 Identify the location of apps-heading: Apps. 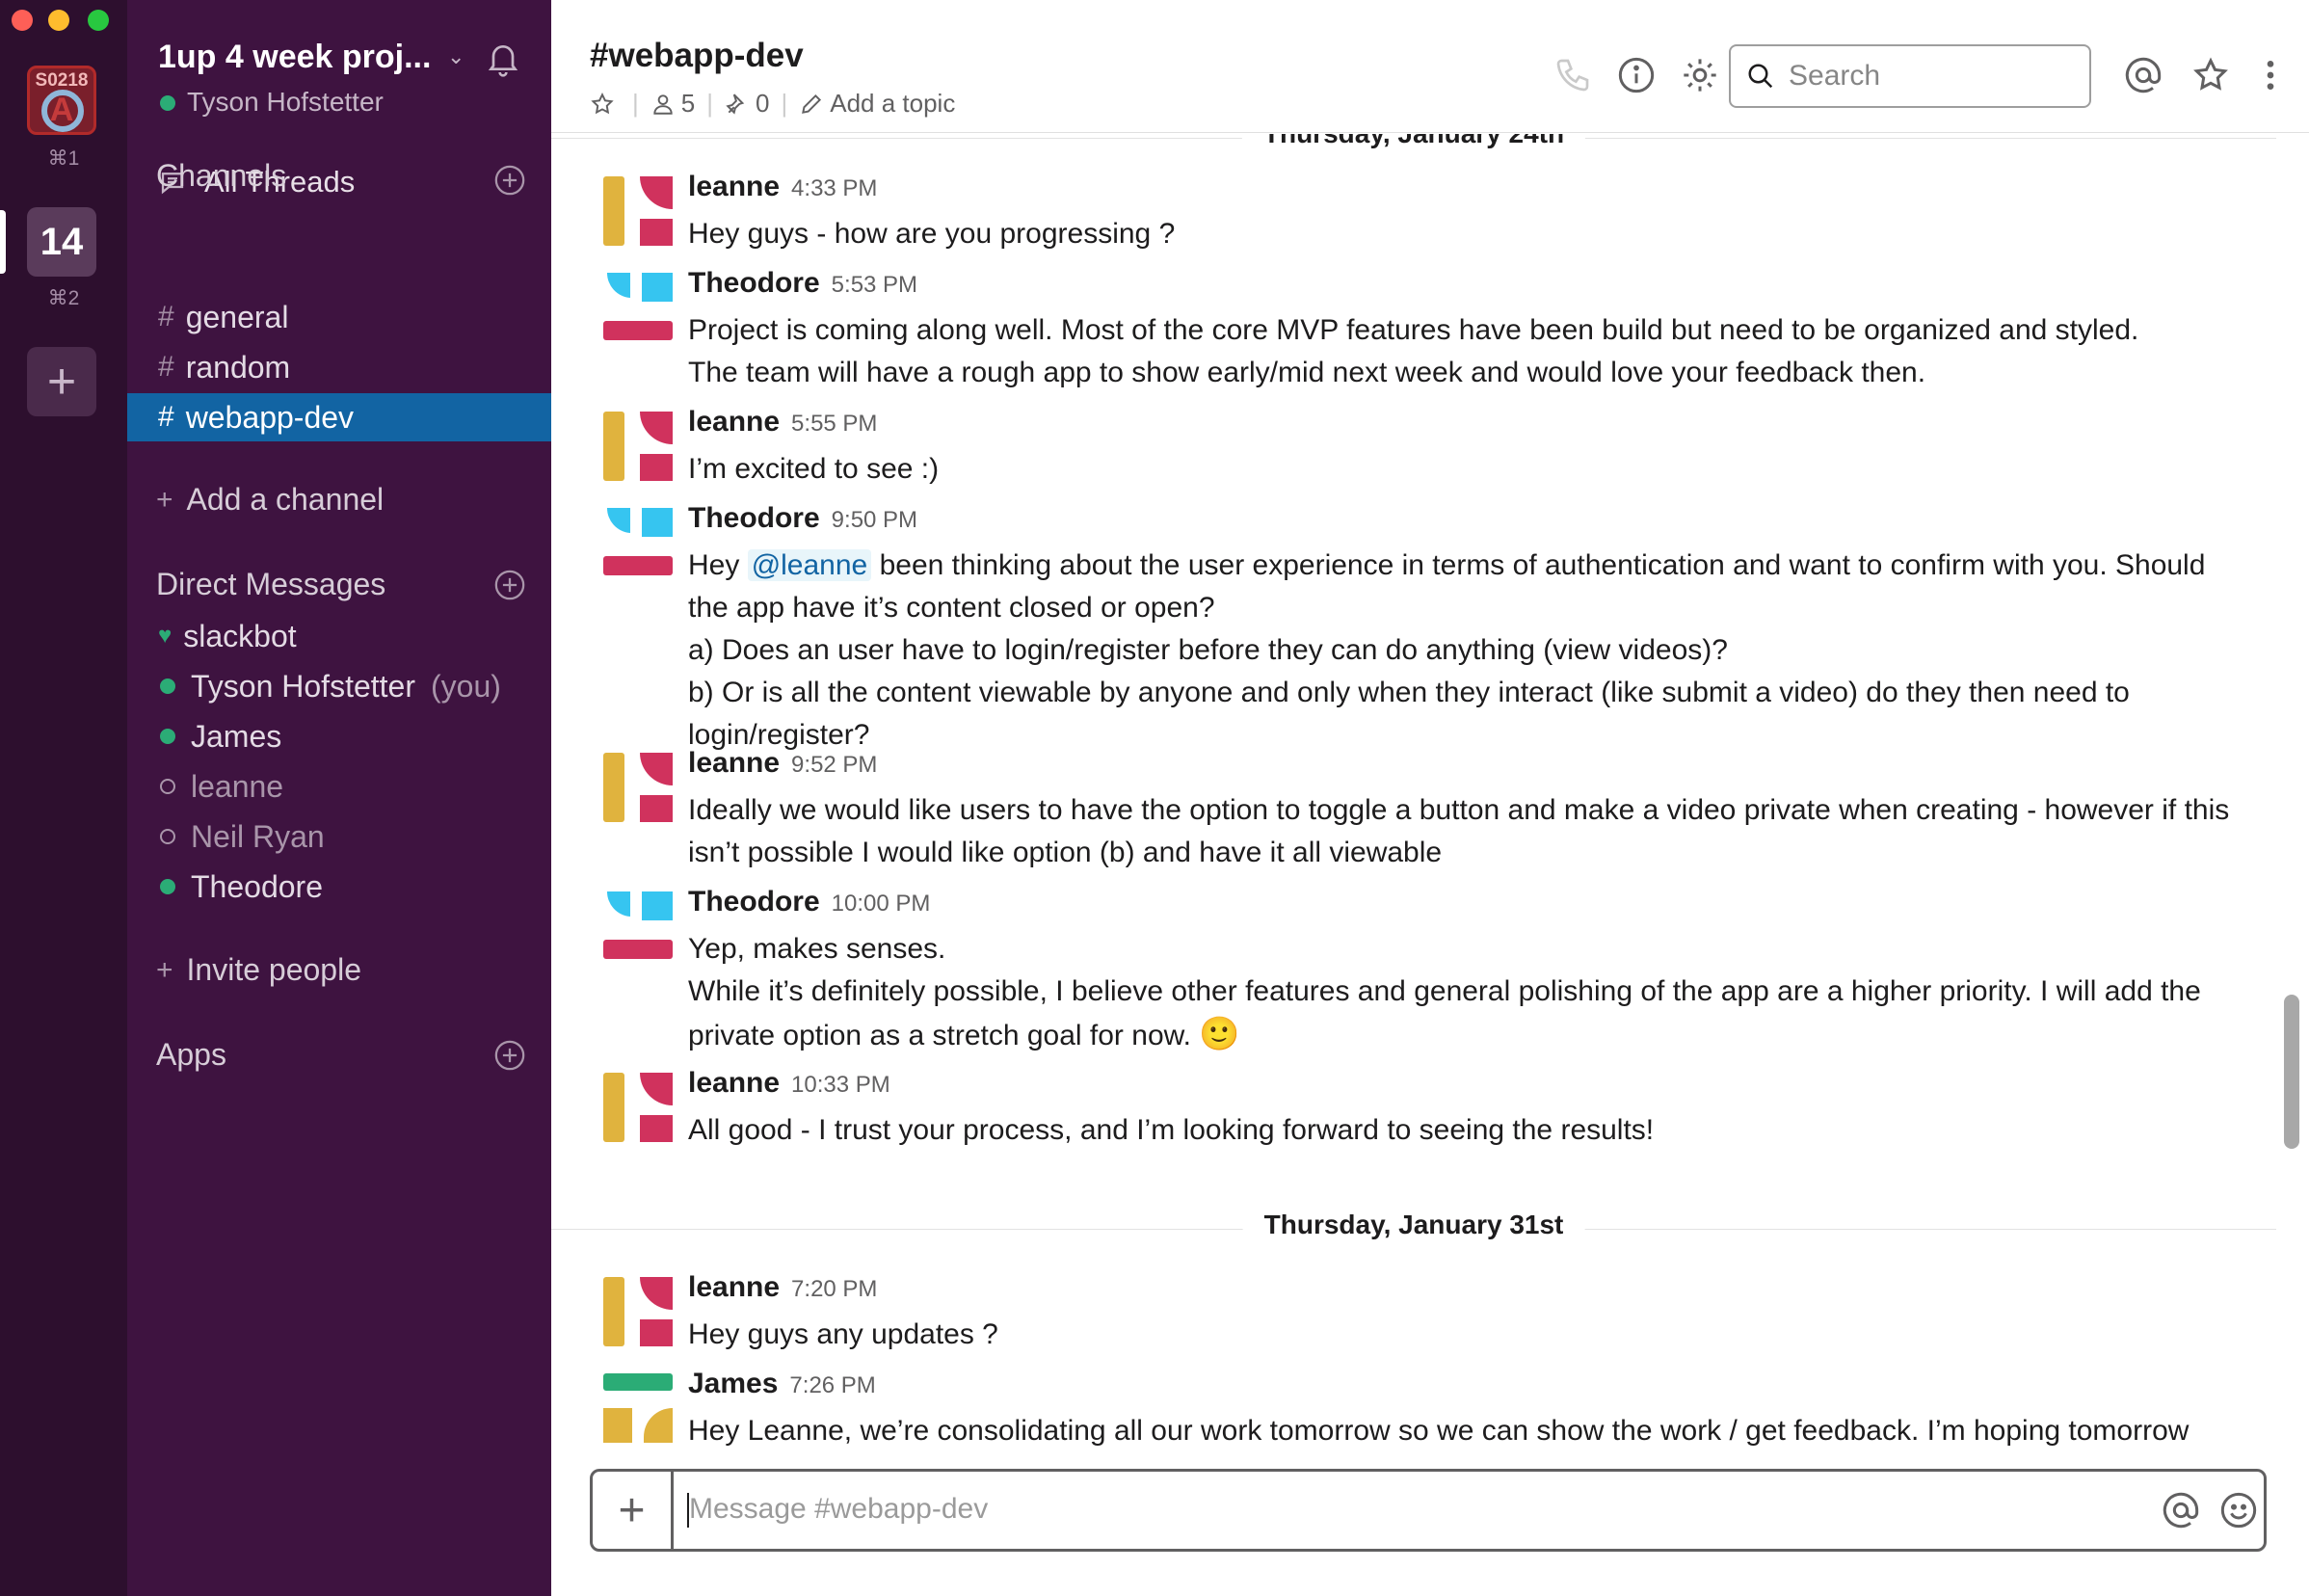
(191, 1055).